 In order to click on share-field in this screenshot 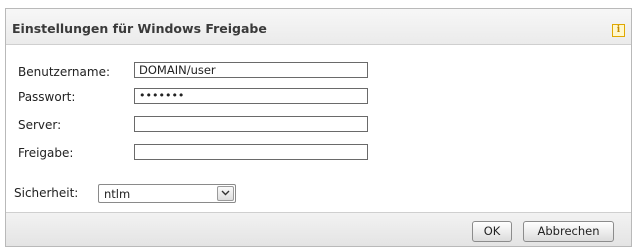, I will do `click(251, 152)`.